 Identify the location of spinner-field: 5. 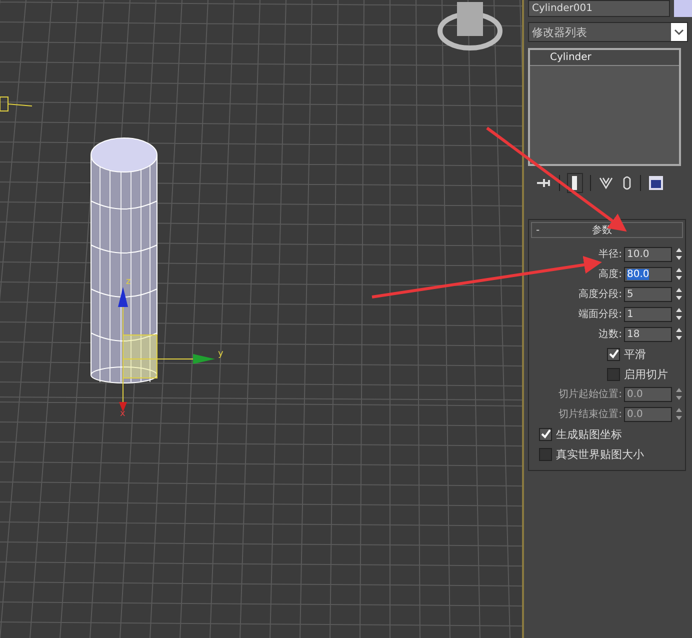
(648, 294).